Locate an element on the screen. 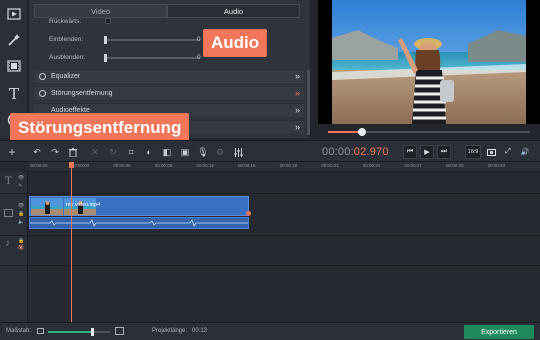 The width and height of the screenshot is (540, 340). settings-icon: ⚙ is located at coordinates (220, 152).